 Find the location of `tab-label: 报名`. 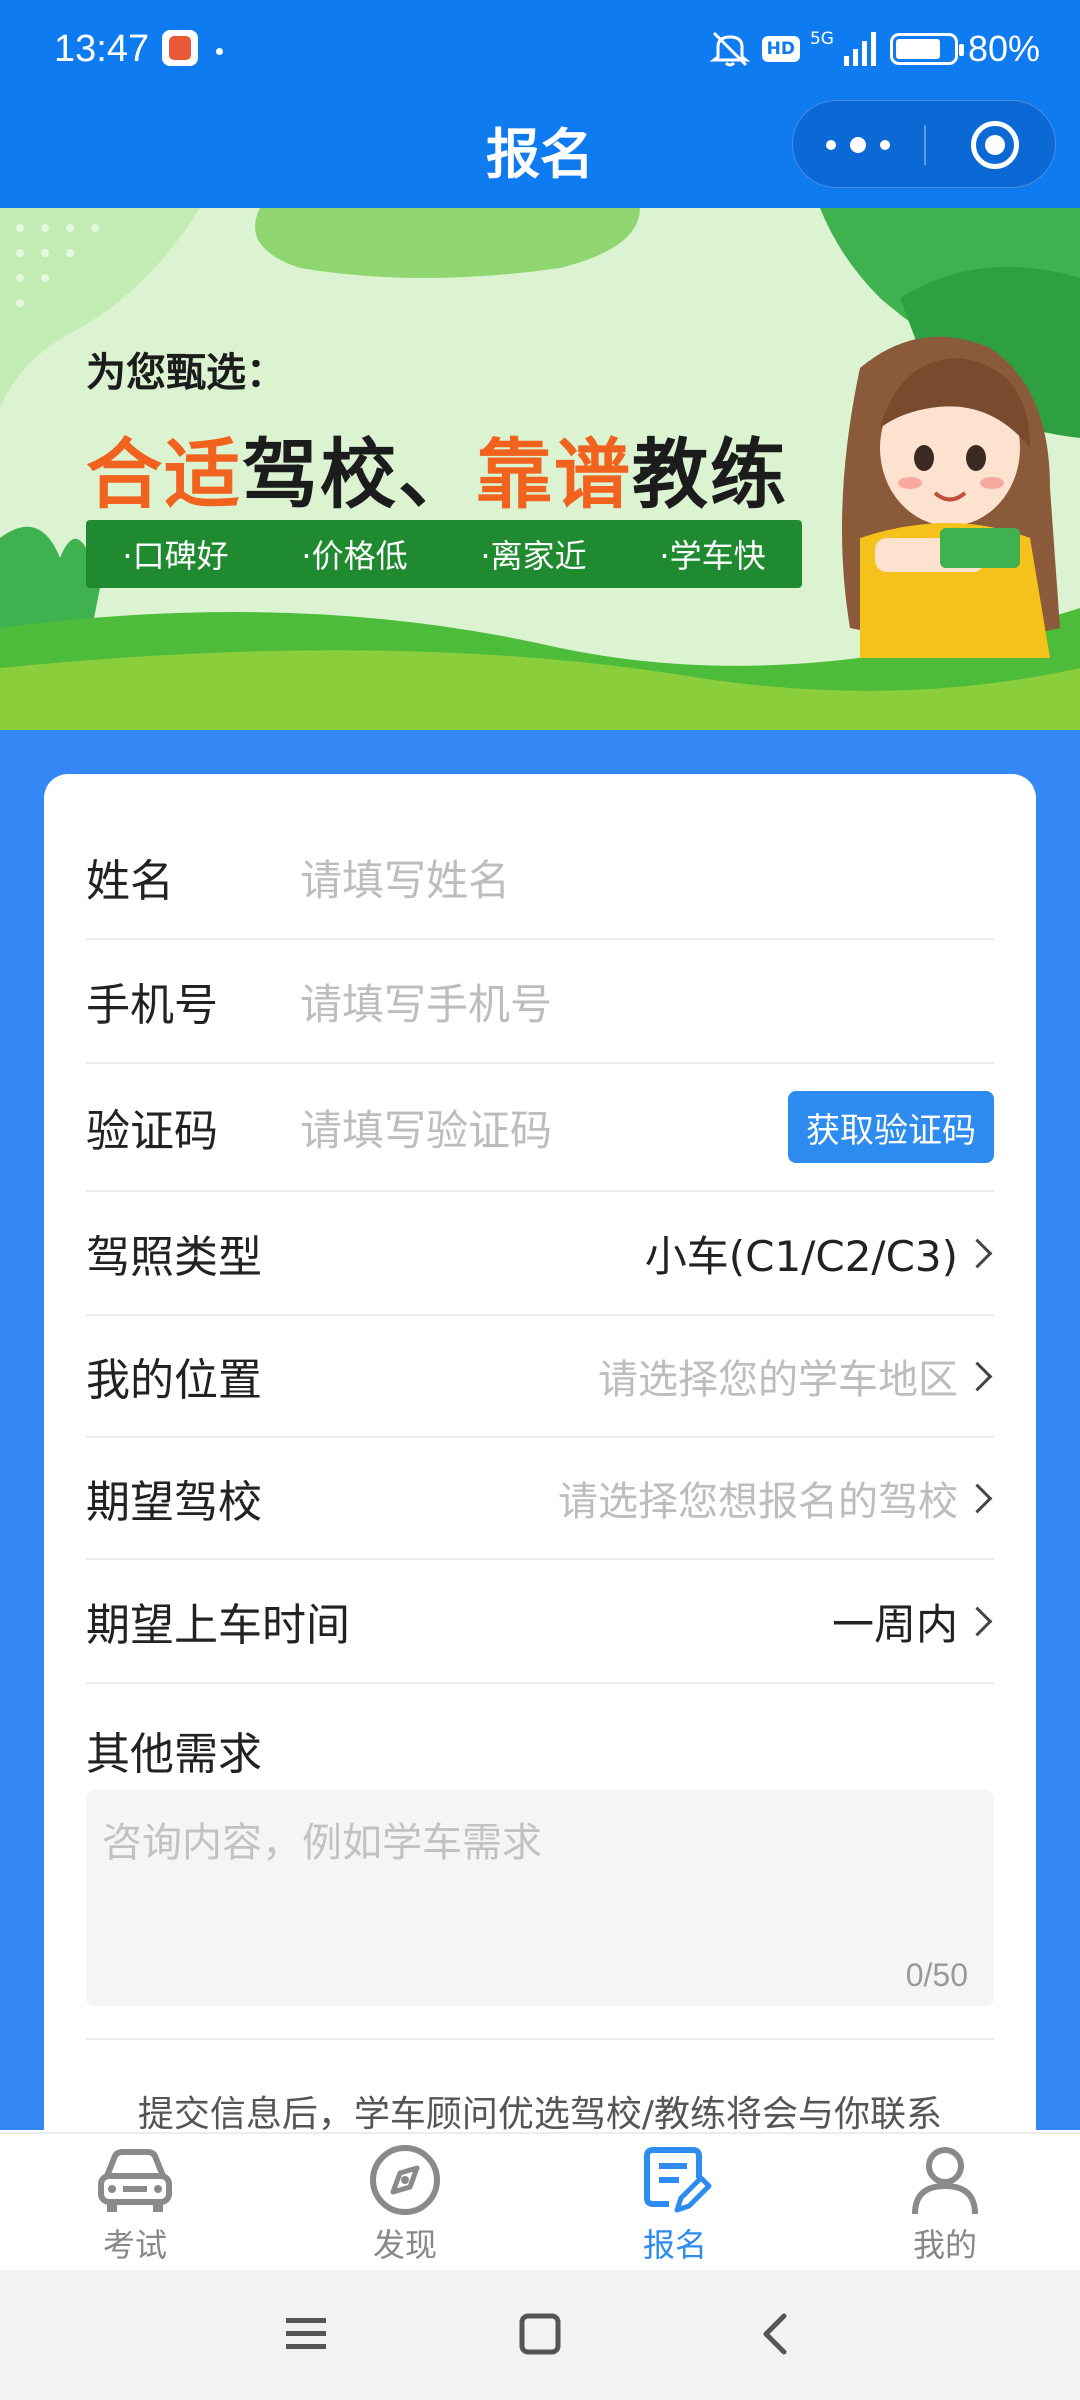

tab-label: 报名 is located at coordinates (674, 2245).